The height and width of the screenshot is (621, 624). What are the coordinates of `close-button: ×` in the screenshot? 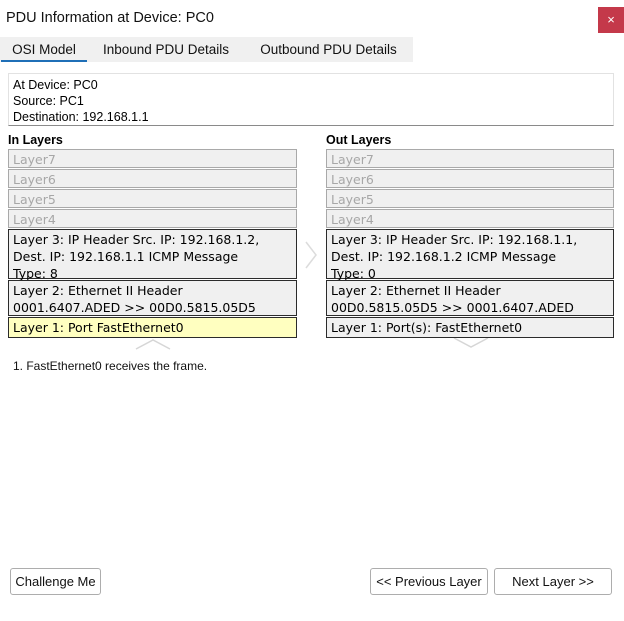 It's located at (611, 20).